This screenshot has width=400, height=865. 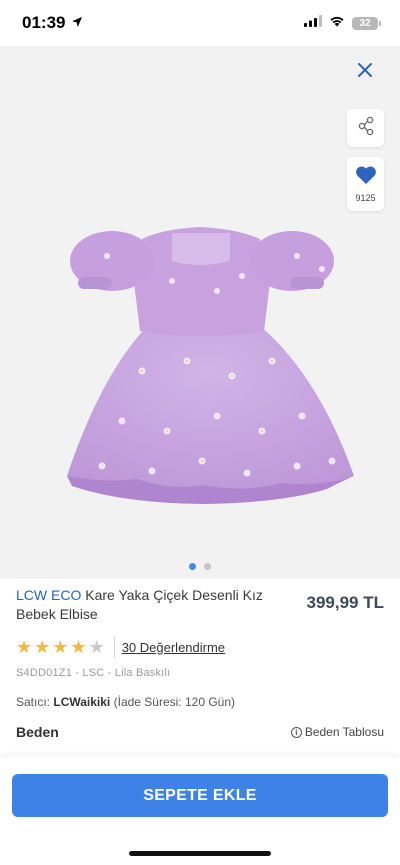 I want to click on home-indicator, so click(x=200, y=853).